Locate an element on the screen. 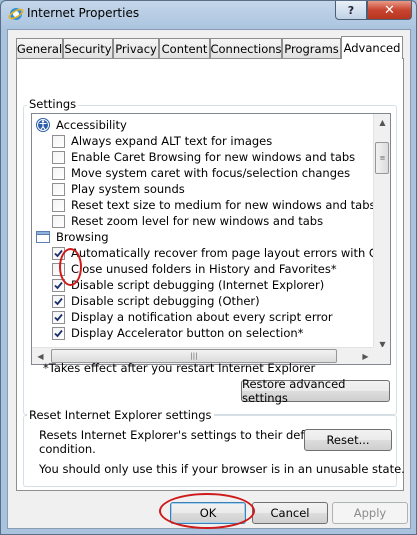 This screenshot has height=535, width=417. scroll-right-icon: ▶ is located at coordinates (365, 356).